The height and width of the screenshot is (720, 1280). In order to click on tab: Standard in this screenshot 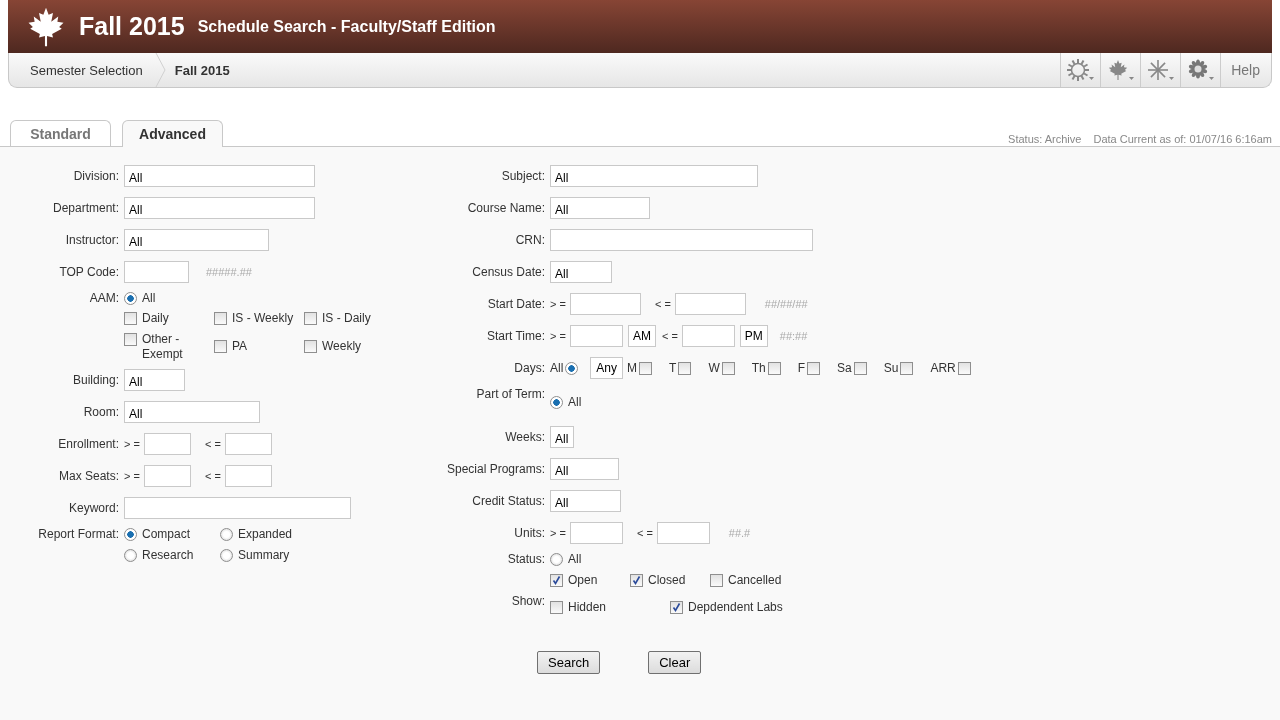, I will do `click(60, 133)`.